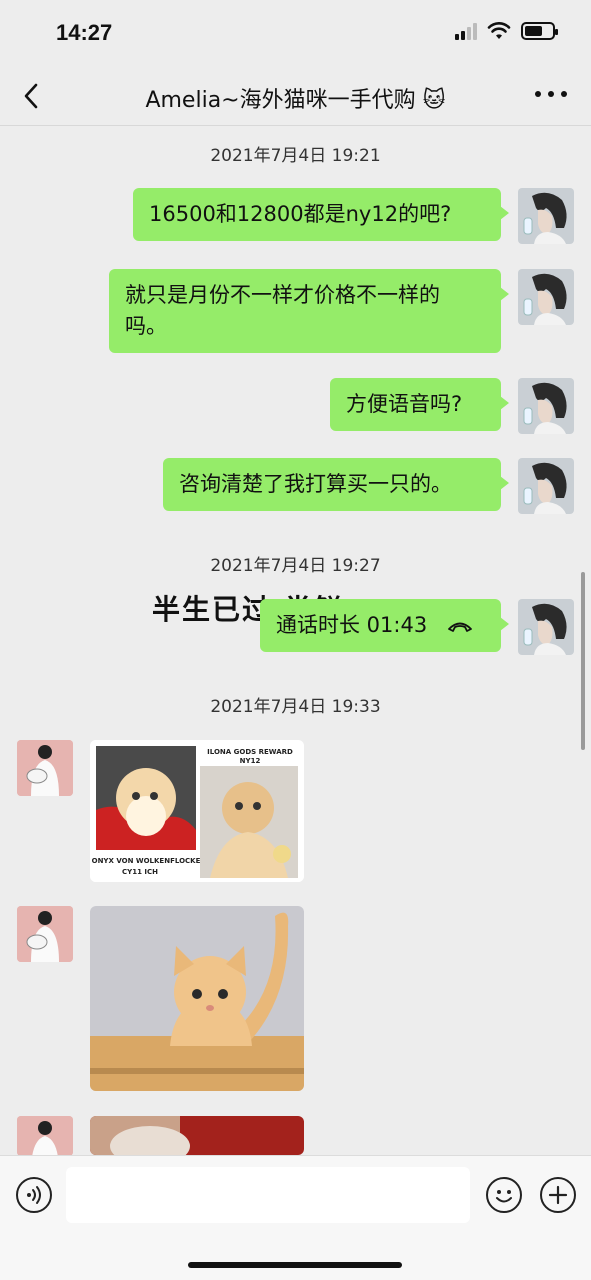 The width and height of the screenshot is (591, 1280). Describe the element at coordinates (295, 707) in the screenshot. I see `timestamp: 2021年7月4日 19:33` at that location.